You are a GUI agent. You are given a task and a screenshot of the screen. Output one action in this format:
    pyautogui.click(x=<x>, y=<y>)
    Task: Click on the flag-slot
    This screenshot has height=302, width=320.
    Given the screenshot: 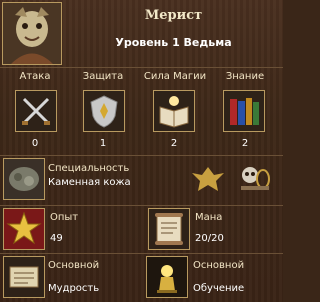 What is the action you would take?
    pyautogui.click(x=208, y=179)
    